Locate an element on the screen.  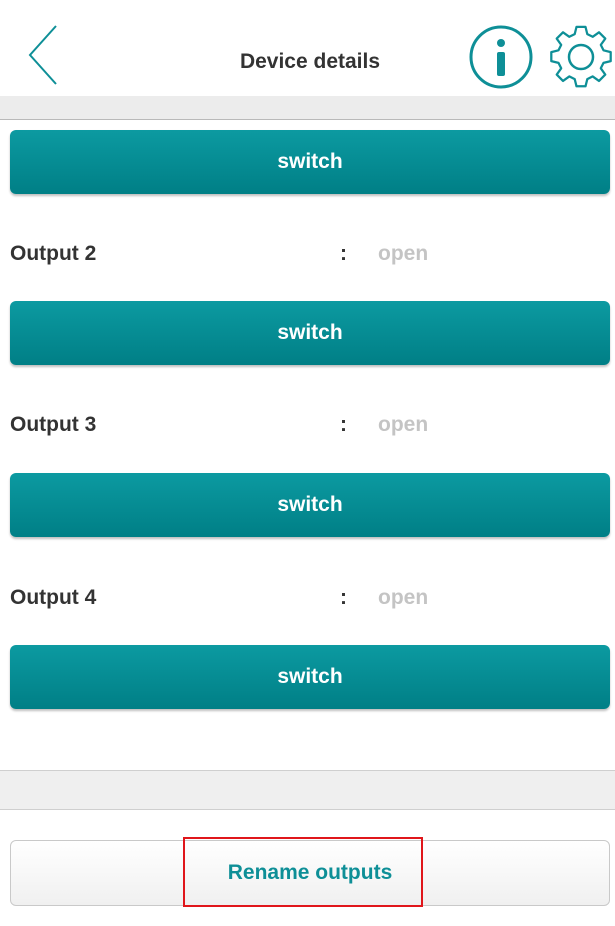
switch-button-output-4: switch is located at coordinates (310, 677).